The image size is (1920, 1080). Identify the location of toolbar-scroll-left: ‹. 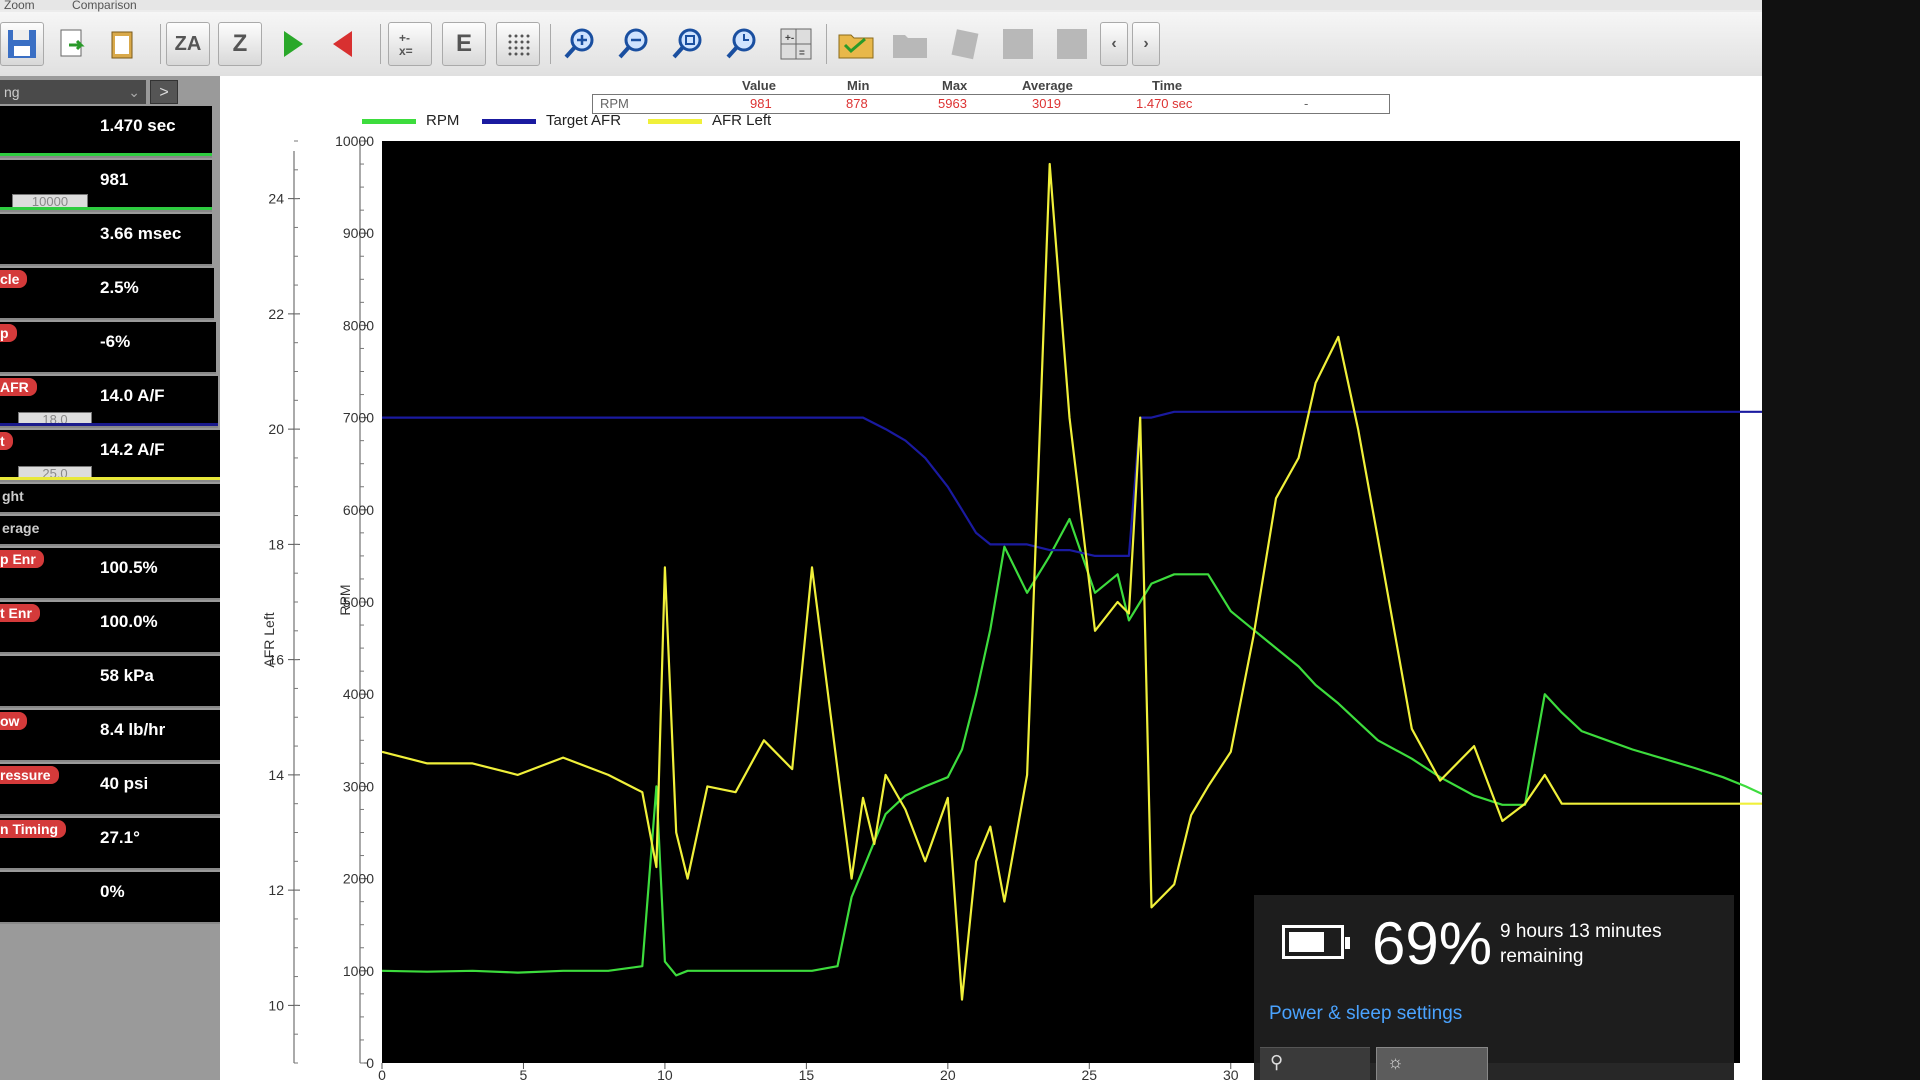
(1114, 44).